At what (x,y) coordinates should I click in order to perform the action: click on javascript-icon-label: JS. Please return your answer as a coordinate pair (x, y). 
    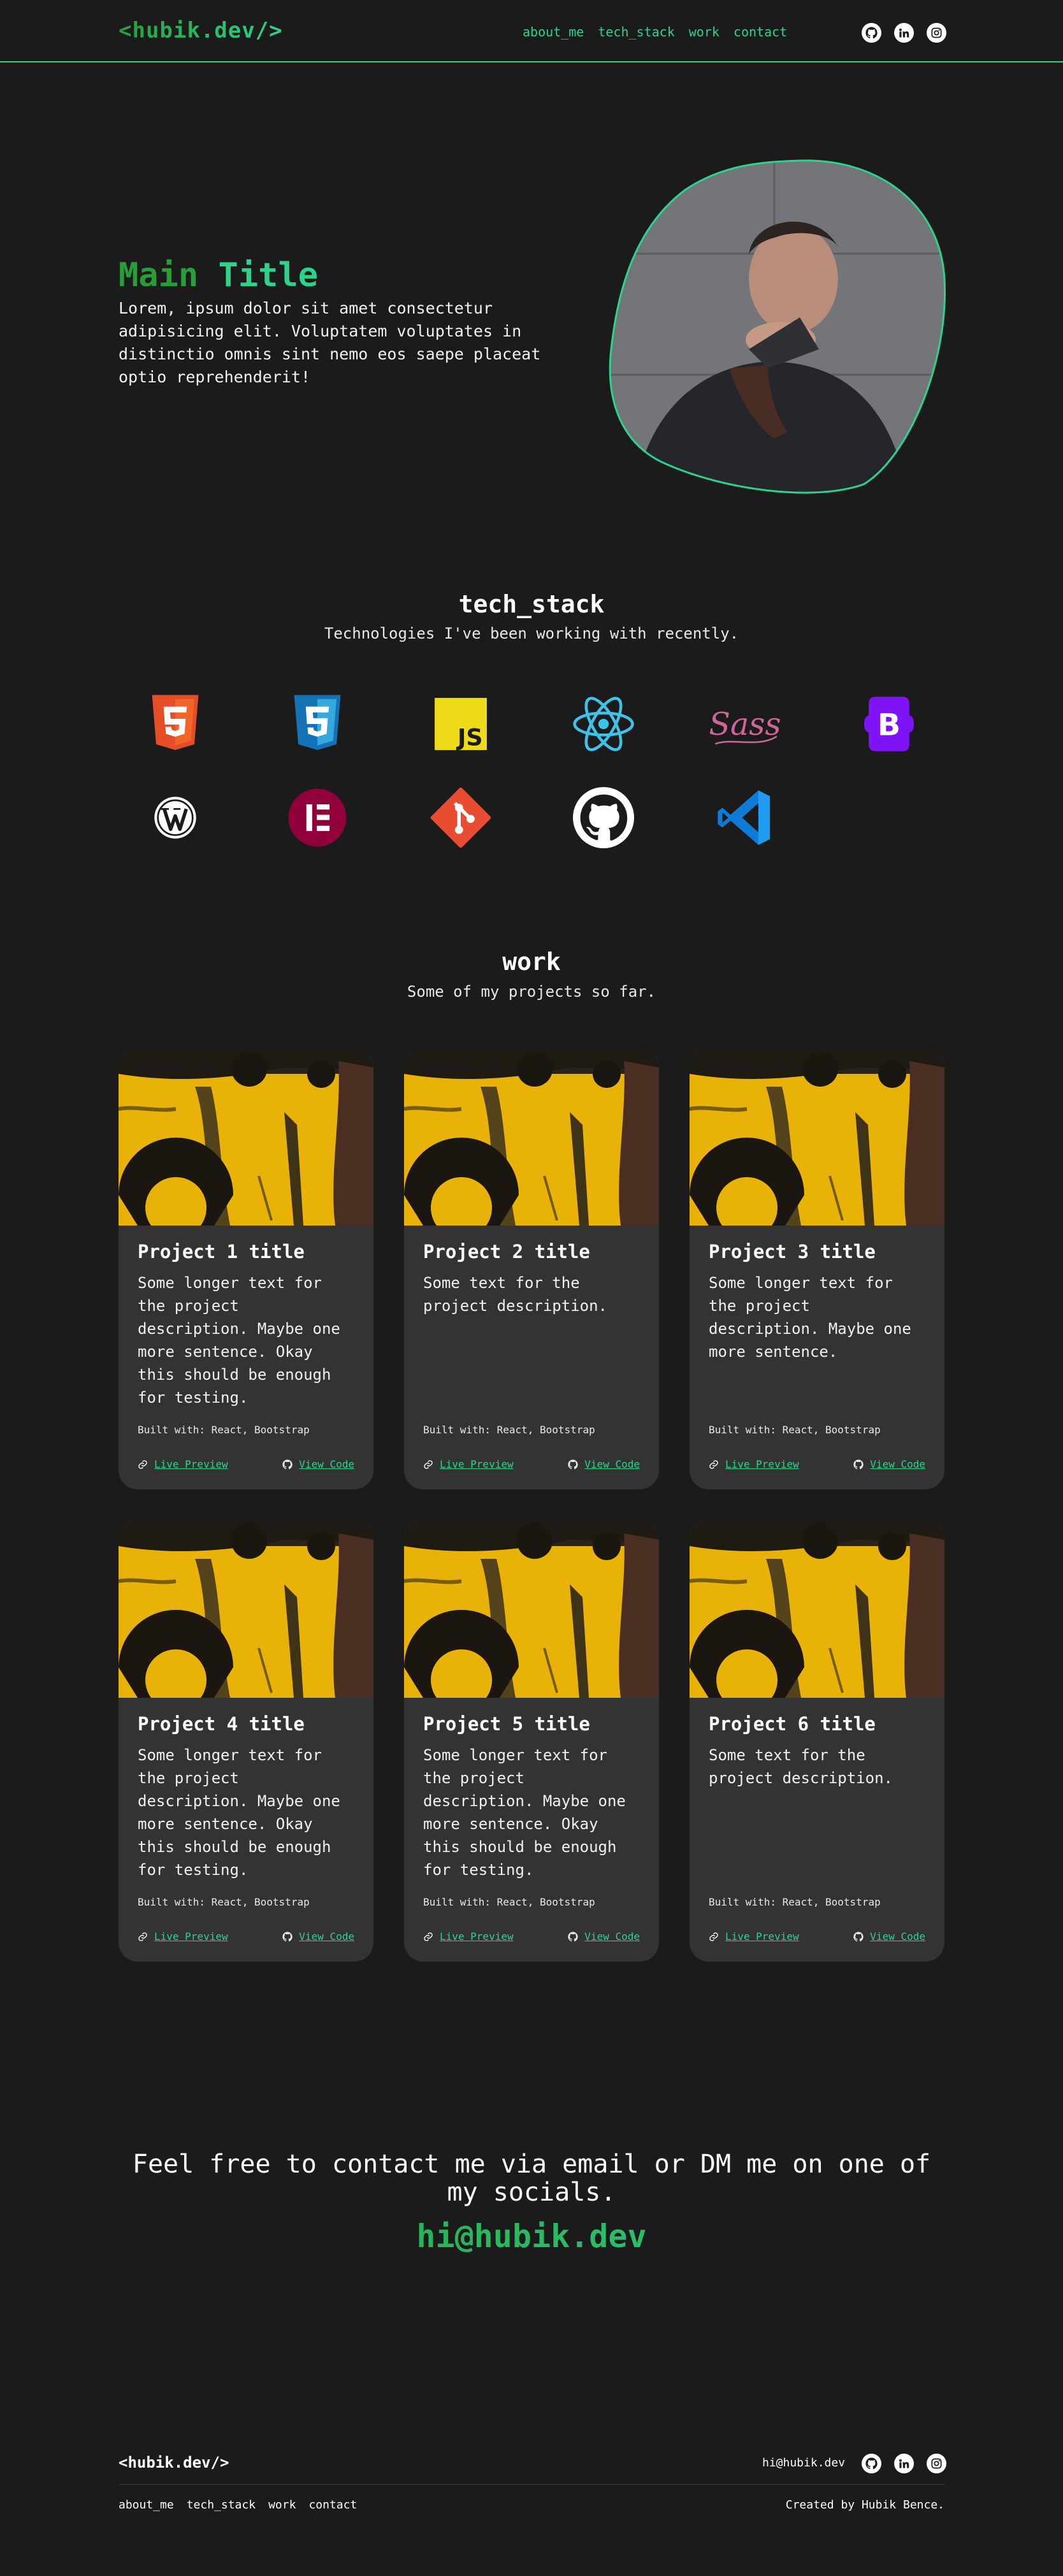
    Looking at the image, I should click on (469, 737).